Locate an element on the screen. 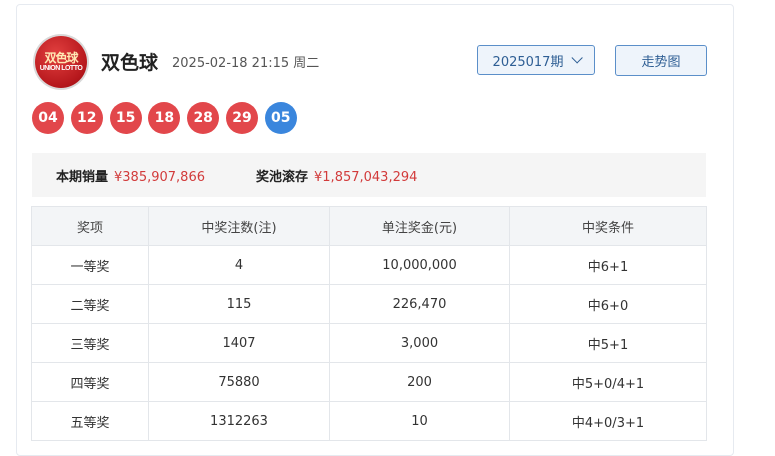 Image resolution: width=775 pixels, height=456 pixels. prize-level: 三等奖 is located at coordinates (90, 343).